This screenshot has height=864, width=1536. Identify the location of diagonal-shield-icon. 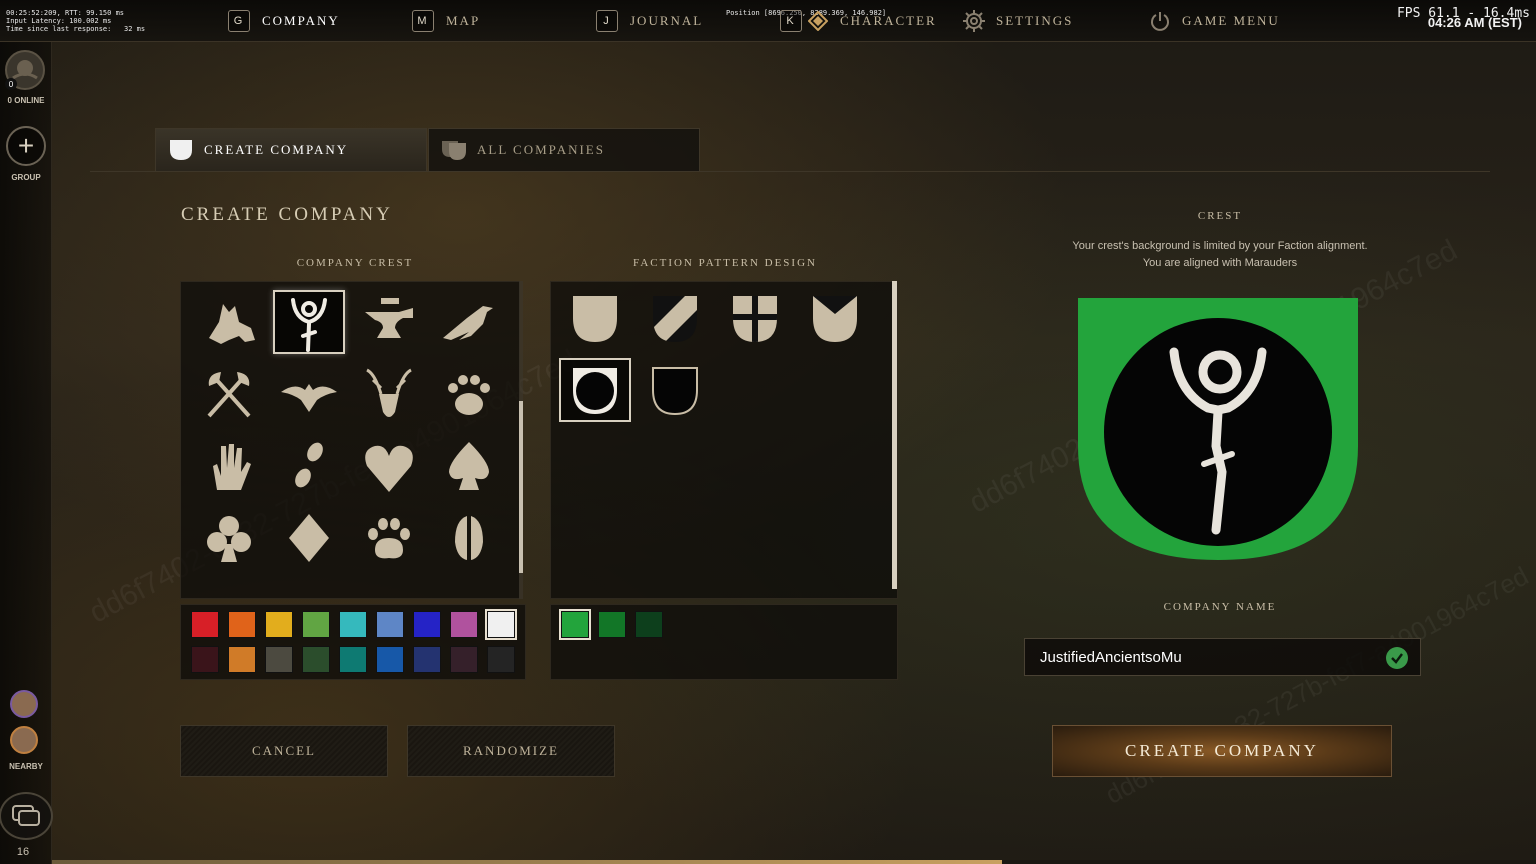
(675, 319).